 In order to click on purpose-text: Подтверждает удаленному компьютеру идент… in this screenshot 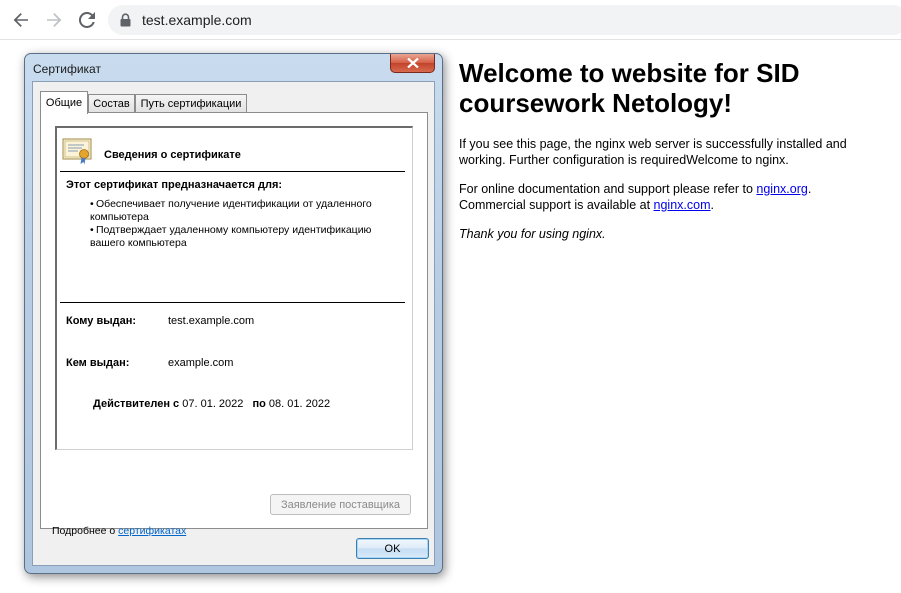, I will do `click(231, 236)`.